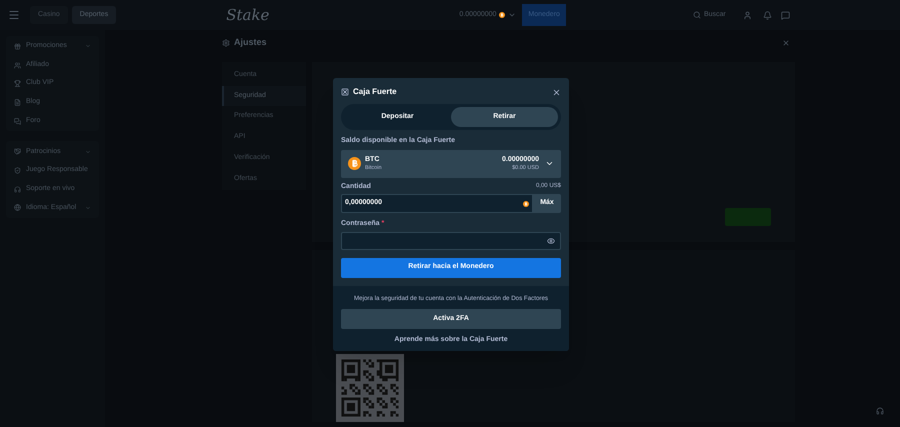  What do you see at coordinates (767, 15) in the screenshot?
I see `bell-icon` at bounding box center [767, 15].